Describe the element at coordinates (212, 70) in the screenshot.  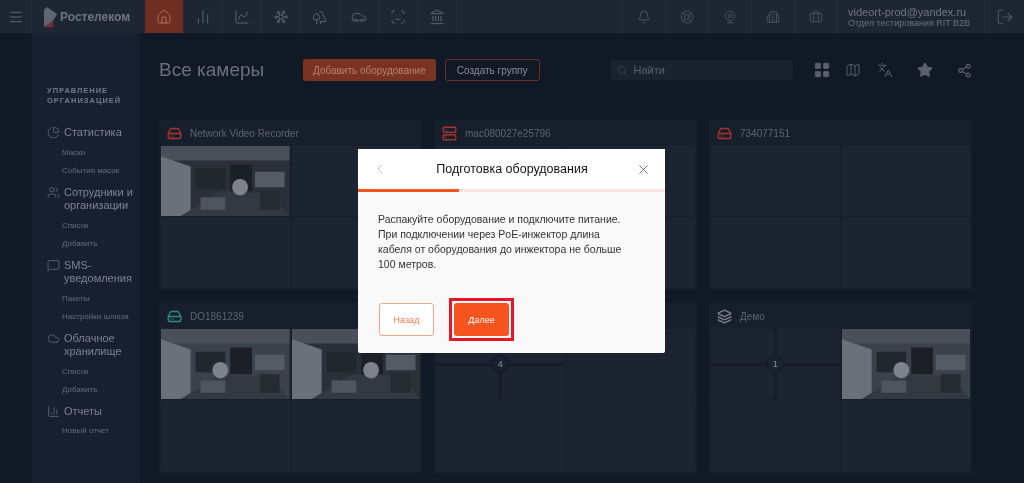
I see `page-title: Все камеры` at that location.